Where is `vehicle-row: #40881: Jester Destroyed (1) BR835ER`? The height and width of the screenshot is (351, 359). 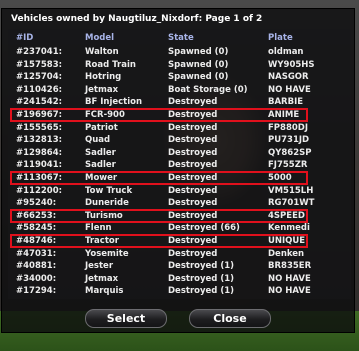
vehicle-row: #40881: Jester Destroyed (1) BR835ER is located at coordinates (179, 266).